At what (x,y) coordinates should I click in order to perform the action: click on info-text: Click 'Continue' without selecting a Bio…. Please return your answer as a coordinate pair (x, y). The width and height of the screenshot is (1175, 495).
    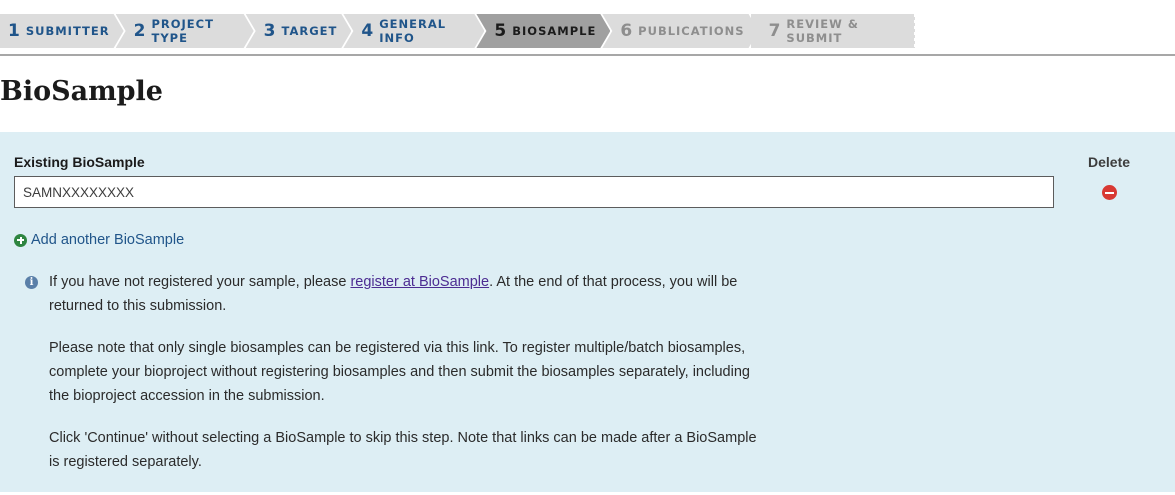
    Looking at the image, I should click on (403, 450).